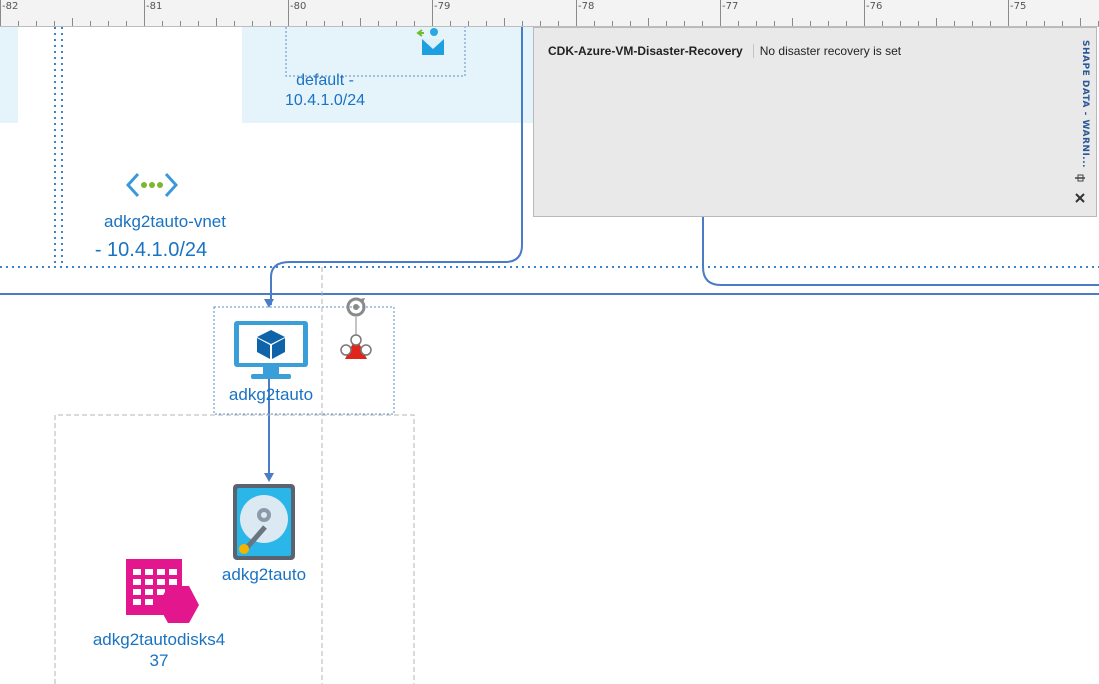 Image resolution: width=1099 pixels, height=684 pixels. What do you see at coordinates (264, 574) in the screenshot?
I see `disk-label: adkg2tauto` at bounding box center [264, 574].